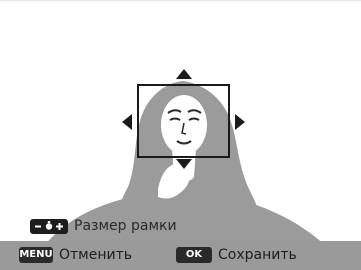  I want to click on arrow-up-icon, so click(184, 74).